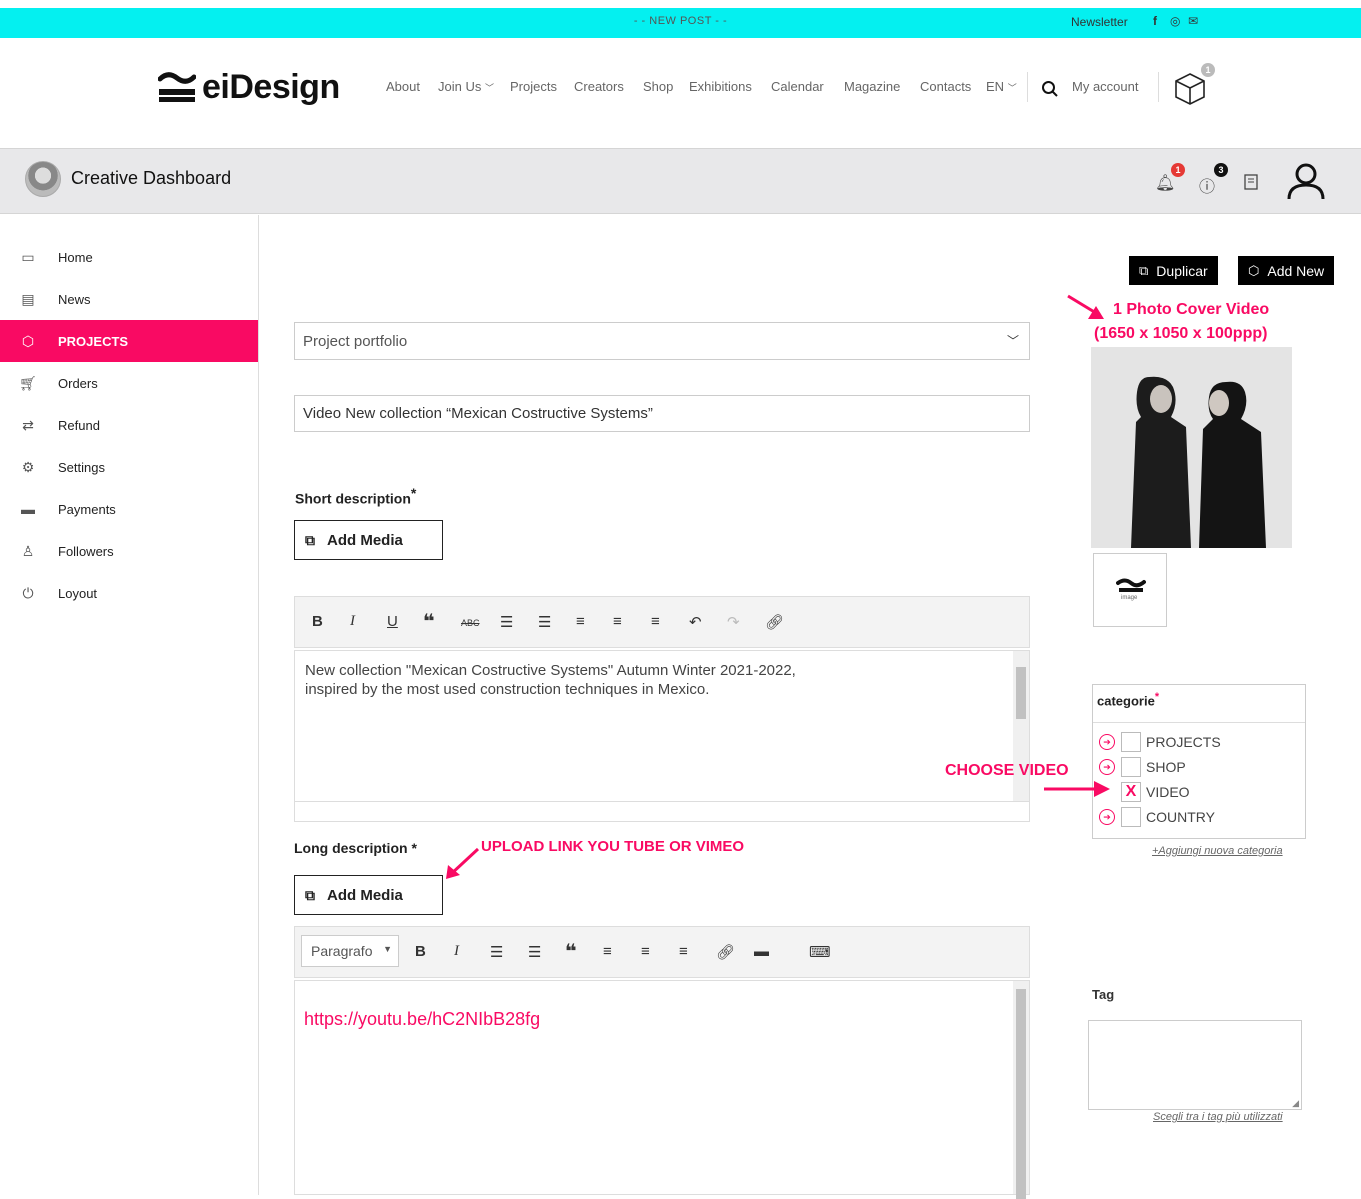 Image resolution: width=1361 pixels, height=1199 pixels. I want to click on duplicate-button: ⧉ Duplicar, so click(1173, 270).